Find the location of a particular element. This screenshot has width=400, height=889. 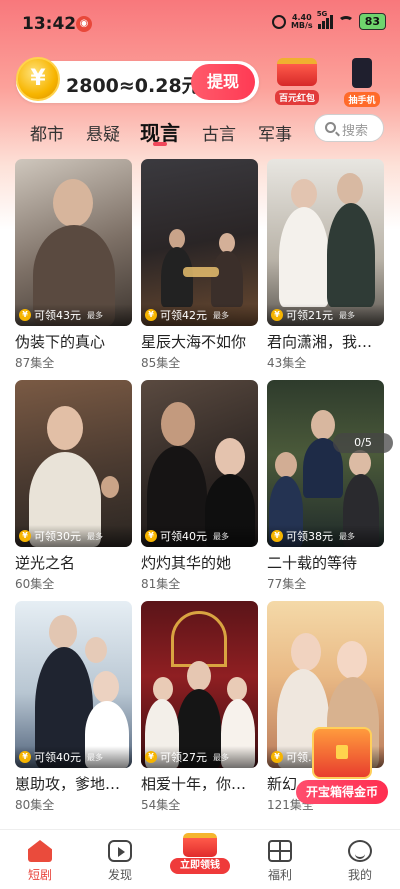

status-bar: 13:42 ◉ 4.40 MB/s 5G 83 is located at coordinates (200, 22).